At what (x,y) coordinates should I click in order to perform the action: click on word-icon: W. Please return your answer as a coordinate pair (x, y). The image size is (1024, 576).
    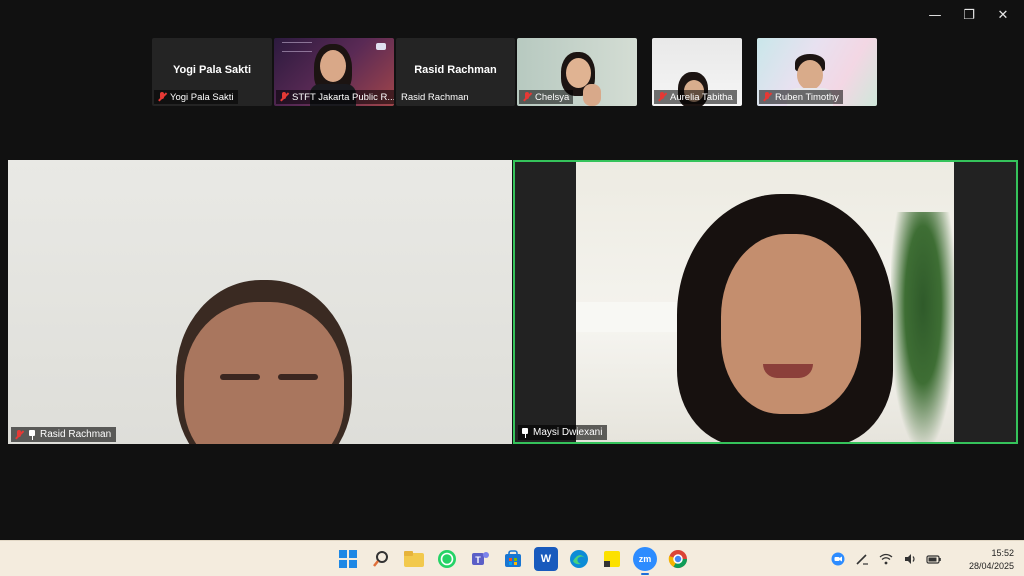
    Looking at the image, I should click on (546, 559).